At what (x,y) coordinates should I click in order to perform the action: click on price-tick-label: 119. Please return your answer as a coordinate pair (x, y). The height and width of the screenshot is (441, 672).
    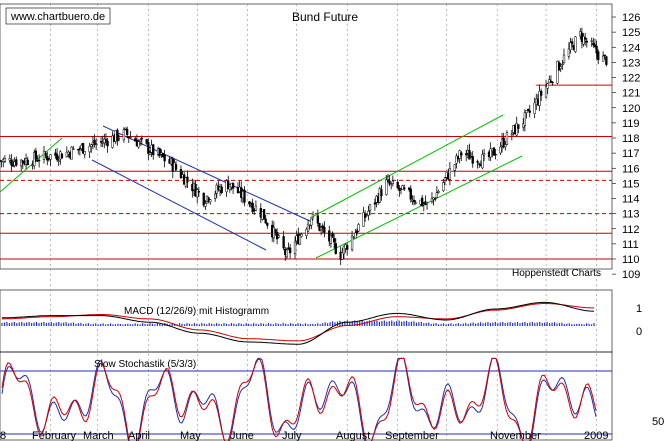
    Looking at the image, I should click on (631, 124).